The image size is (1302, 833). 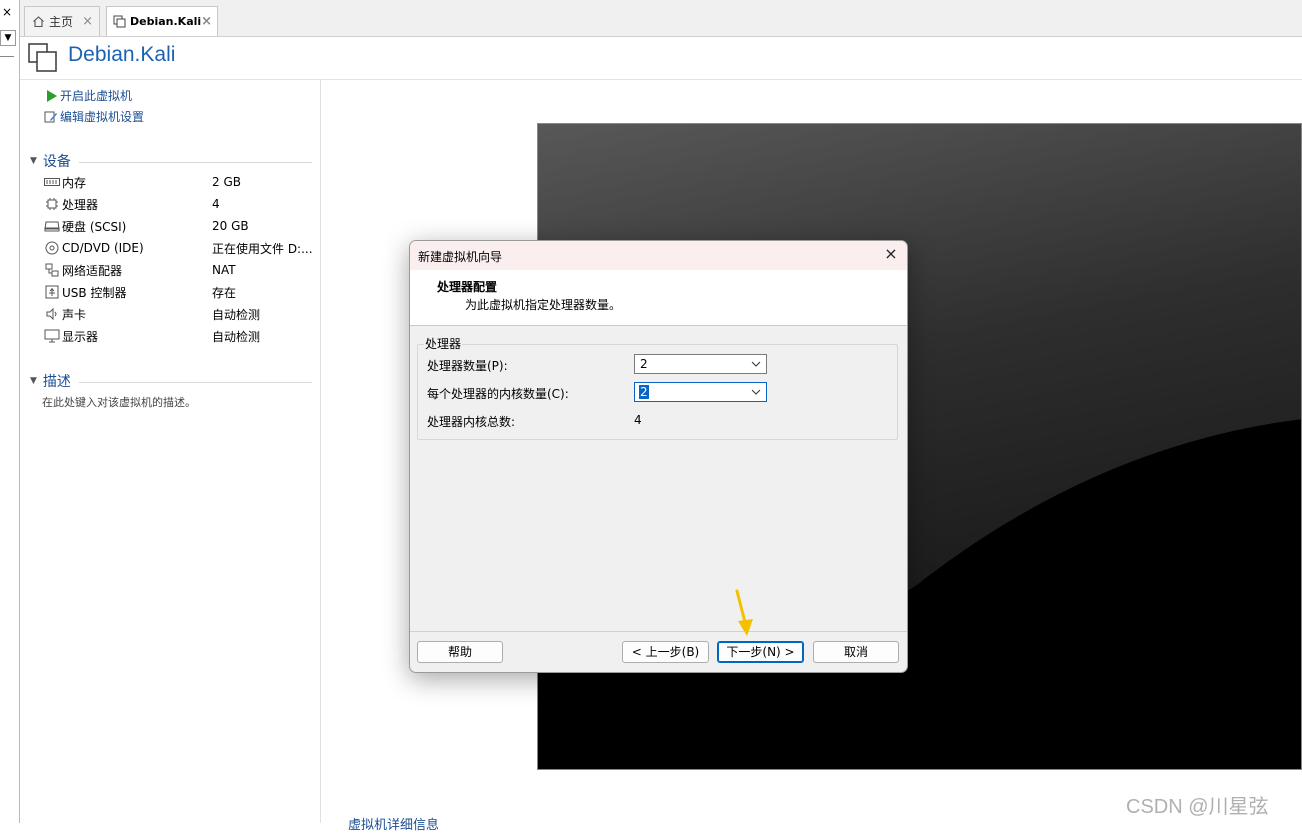 What do you see at coordinates (543, 305) in the screenshot?
I see `dialog-subheading: 为此虚拟机指定处理器数量。` at bounding box center [543, 305].